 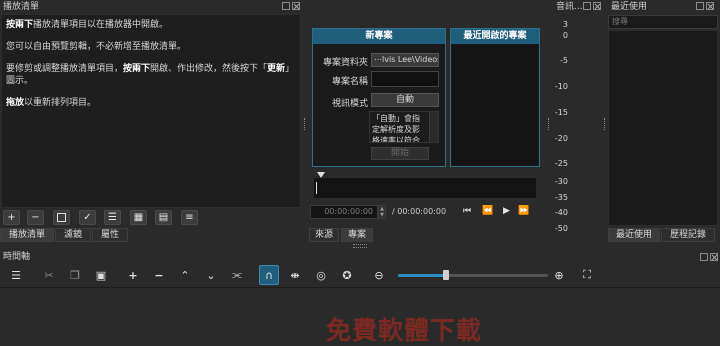 I want to click on audio-scale-label: -35, so click(x=561, y=197).